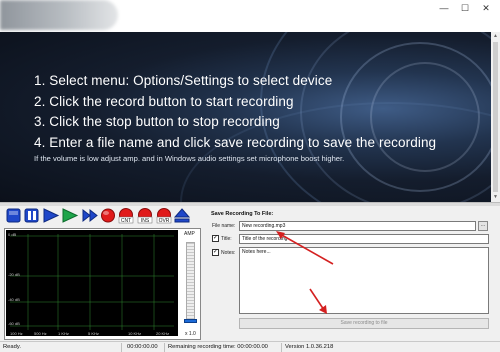 This screenshot has width=500, height=352. What do you see at coordinates (142, 347) in the screenshot?
I see `status-time: 00:00:00.00` at bounding box center [142, 347].